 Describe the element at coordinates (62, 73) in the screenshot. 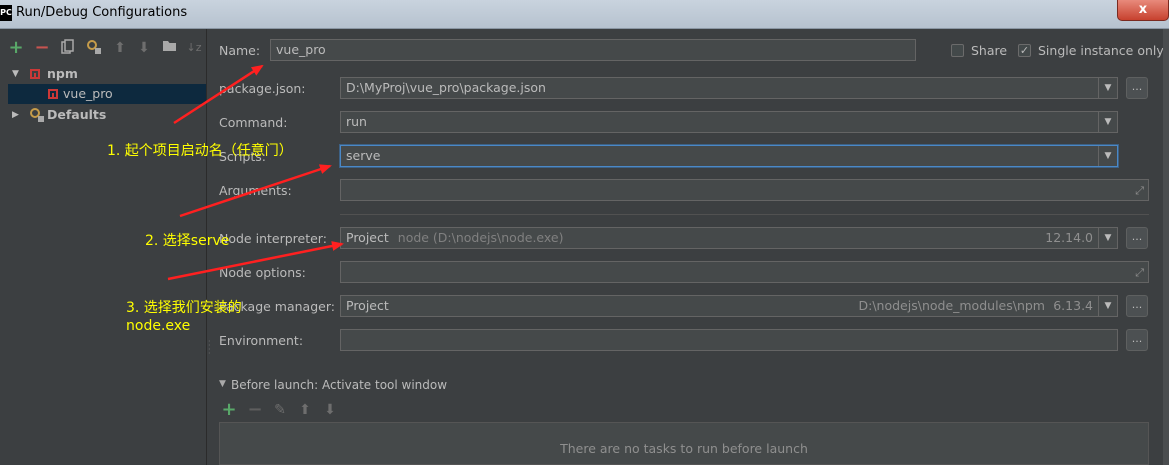

I see `tree-group-label: npm` at that location.